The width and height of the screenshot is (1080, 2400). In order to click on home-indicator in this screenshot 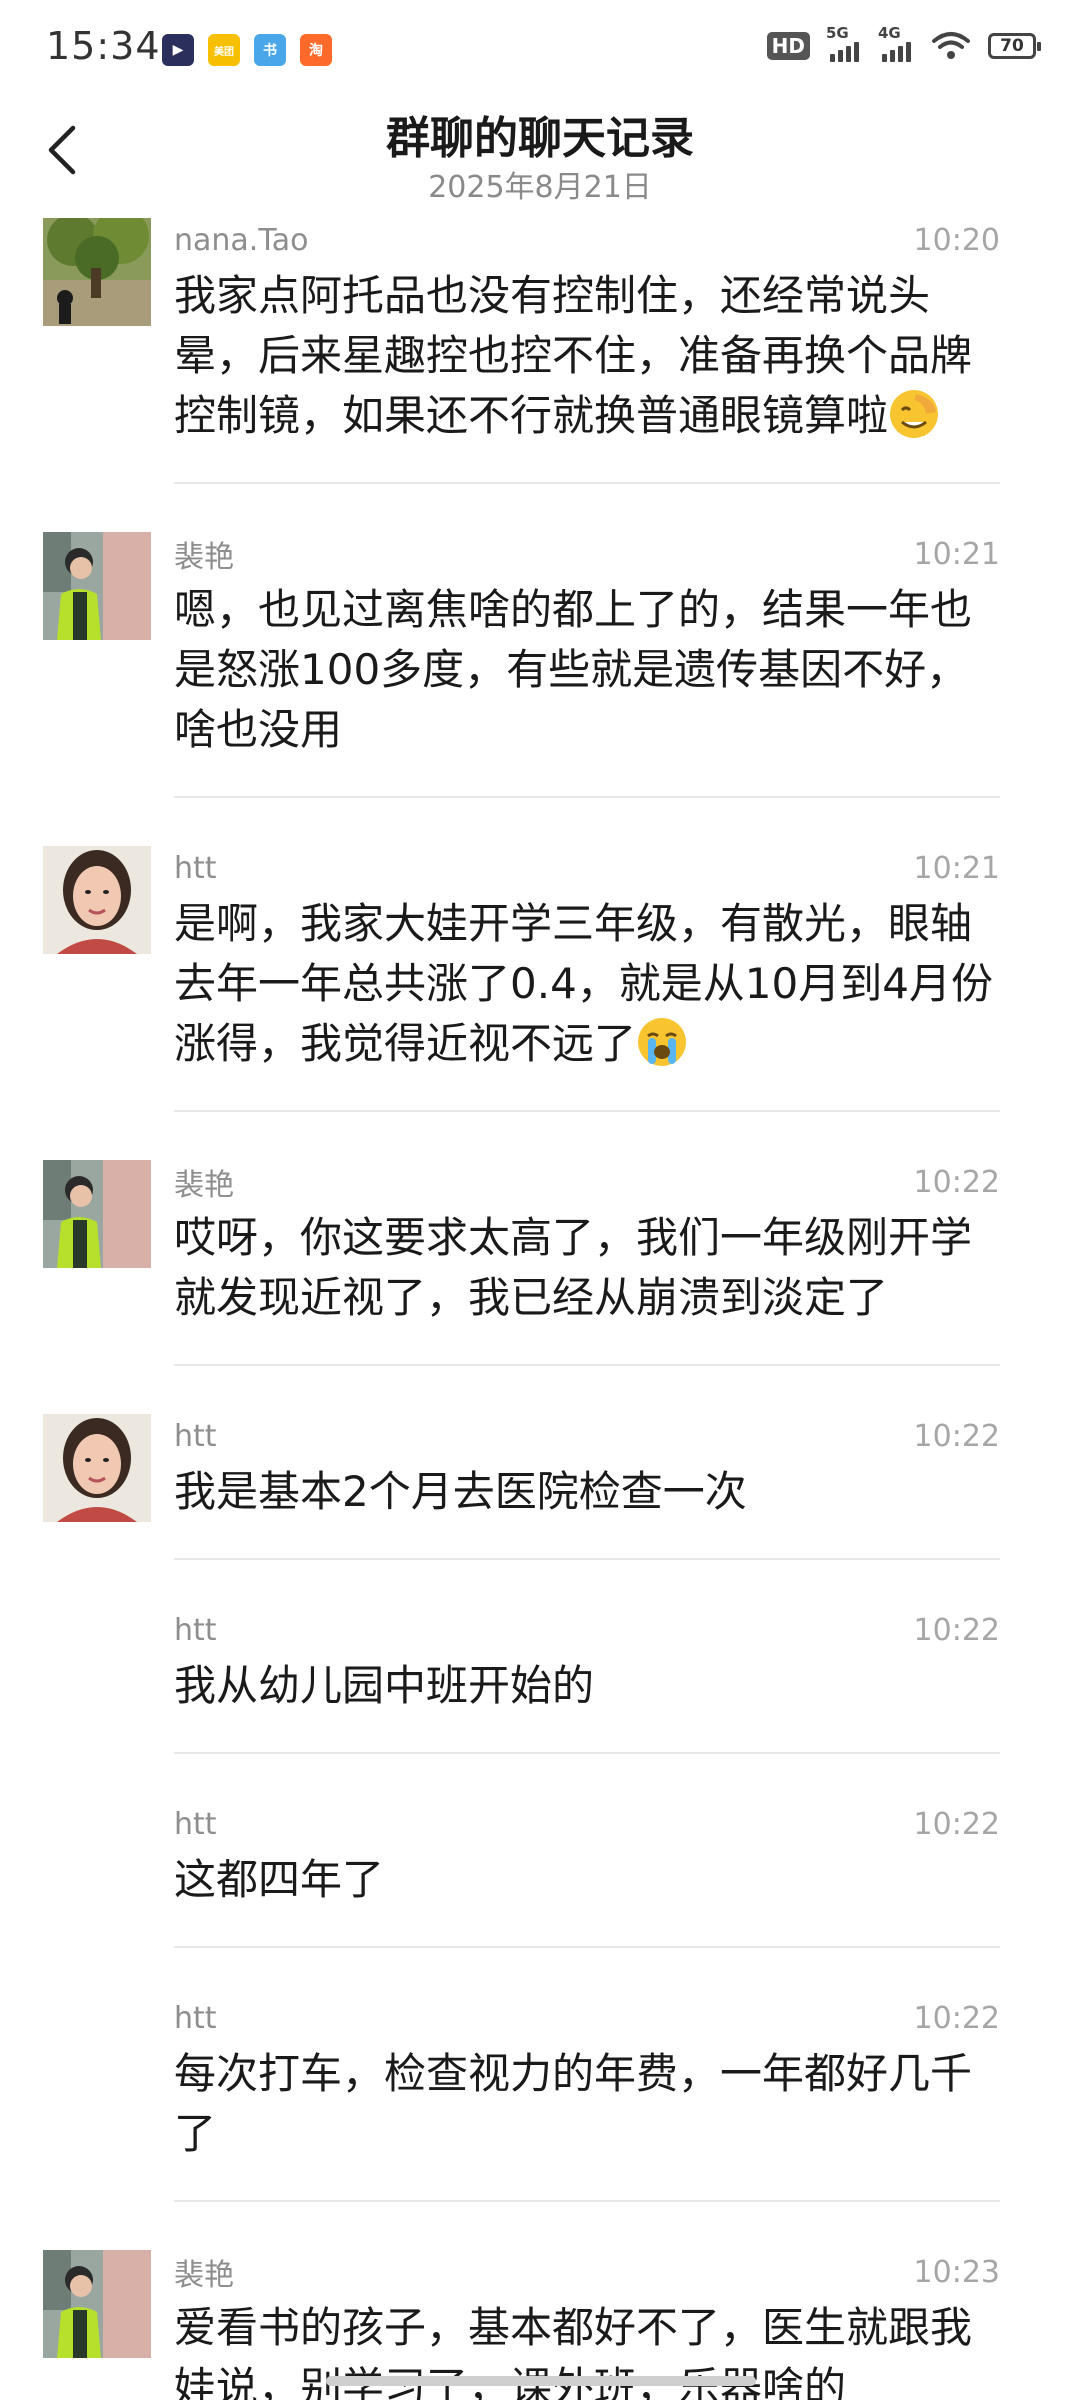, I will do `click(541, 2381)`.